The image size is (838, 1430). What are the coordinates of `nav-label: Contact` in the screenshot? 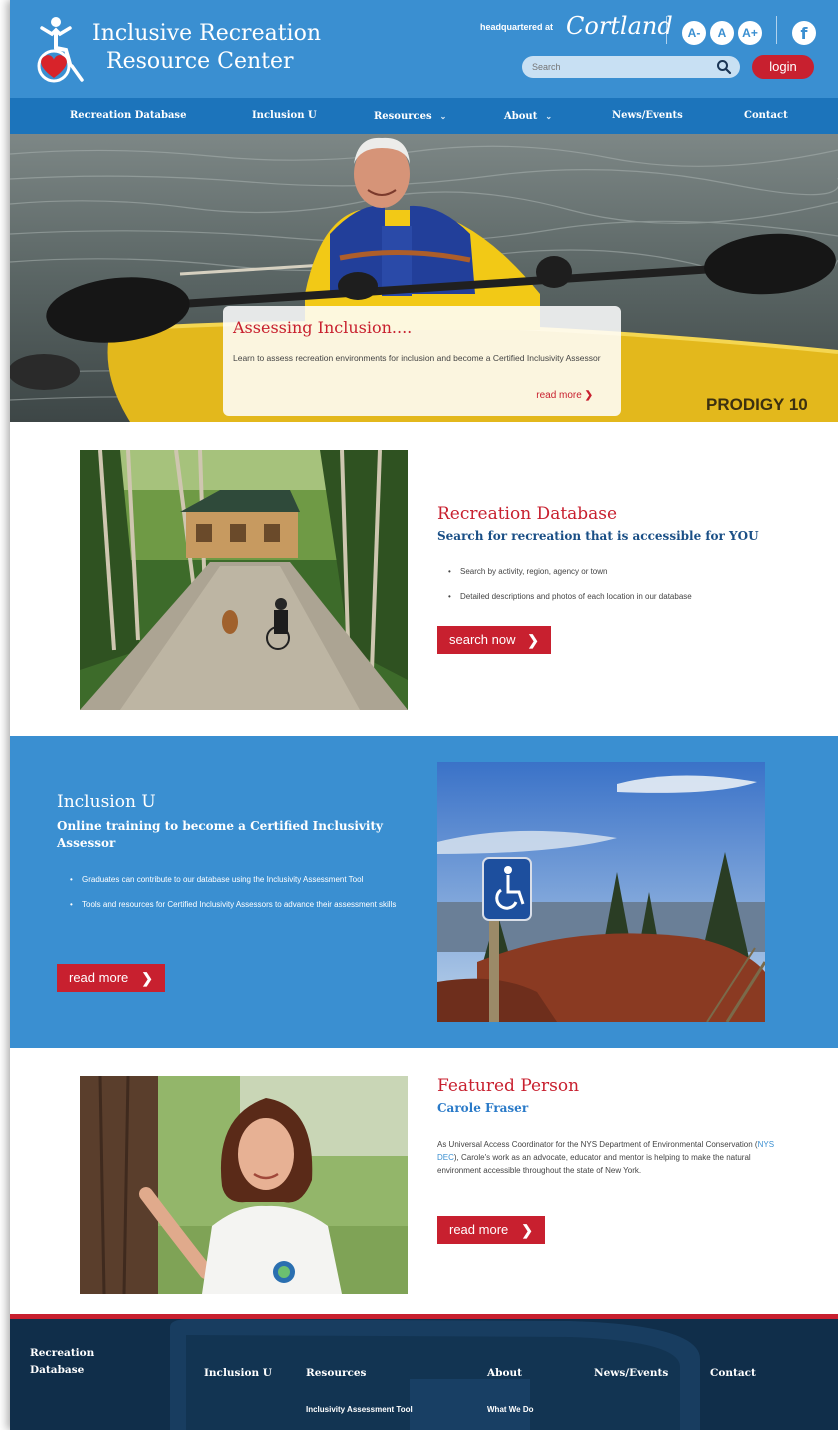 It's located at (766, 115).